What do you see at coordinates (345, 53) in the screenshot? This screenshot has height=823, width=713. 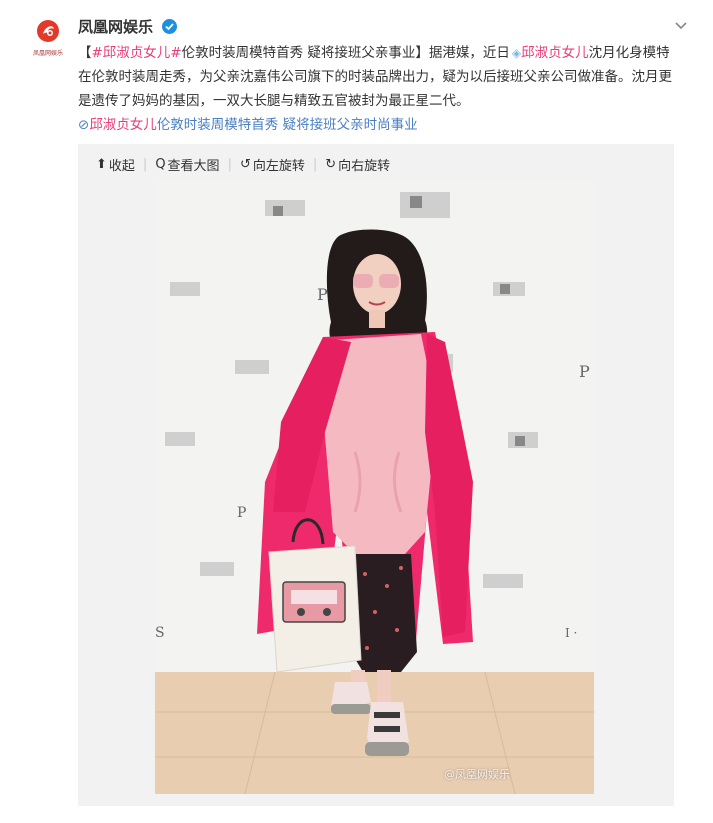 I see `post-text-segment: 伦敦时装周模特首秀 疑将接班父亲事业】据港媒，近日` at bounding box center [345, 53].